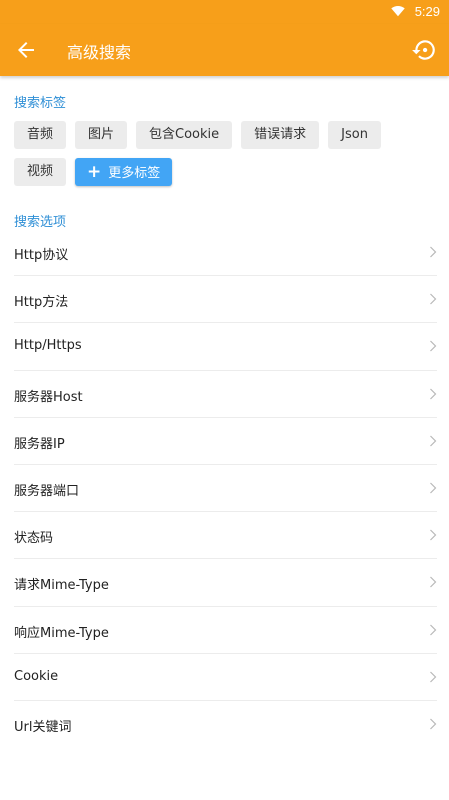 Image resolution: width=449 pixels, height=800 pixels. Describe the element at coordinates (43, 727) in the screenshot. I see `option-label: Url关键词` at that location.